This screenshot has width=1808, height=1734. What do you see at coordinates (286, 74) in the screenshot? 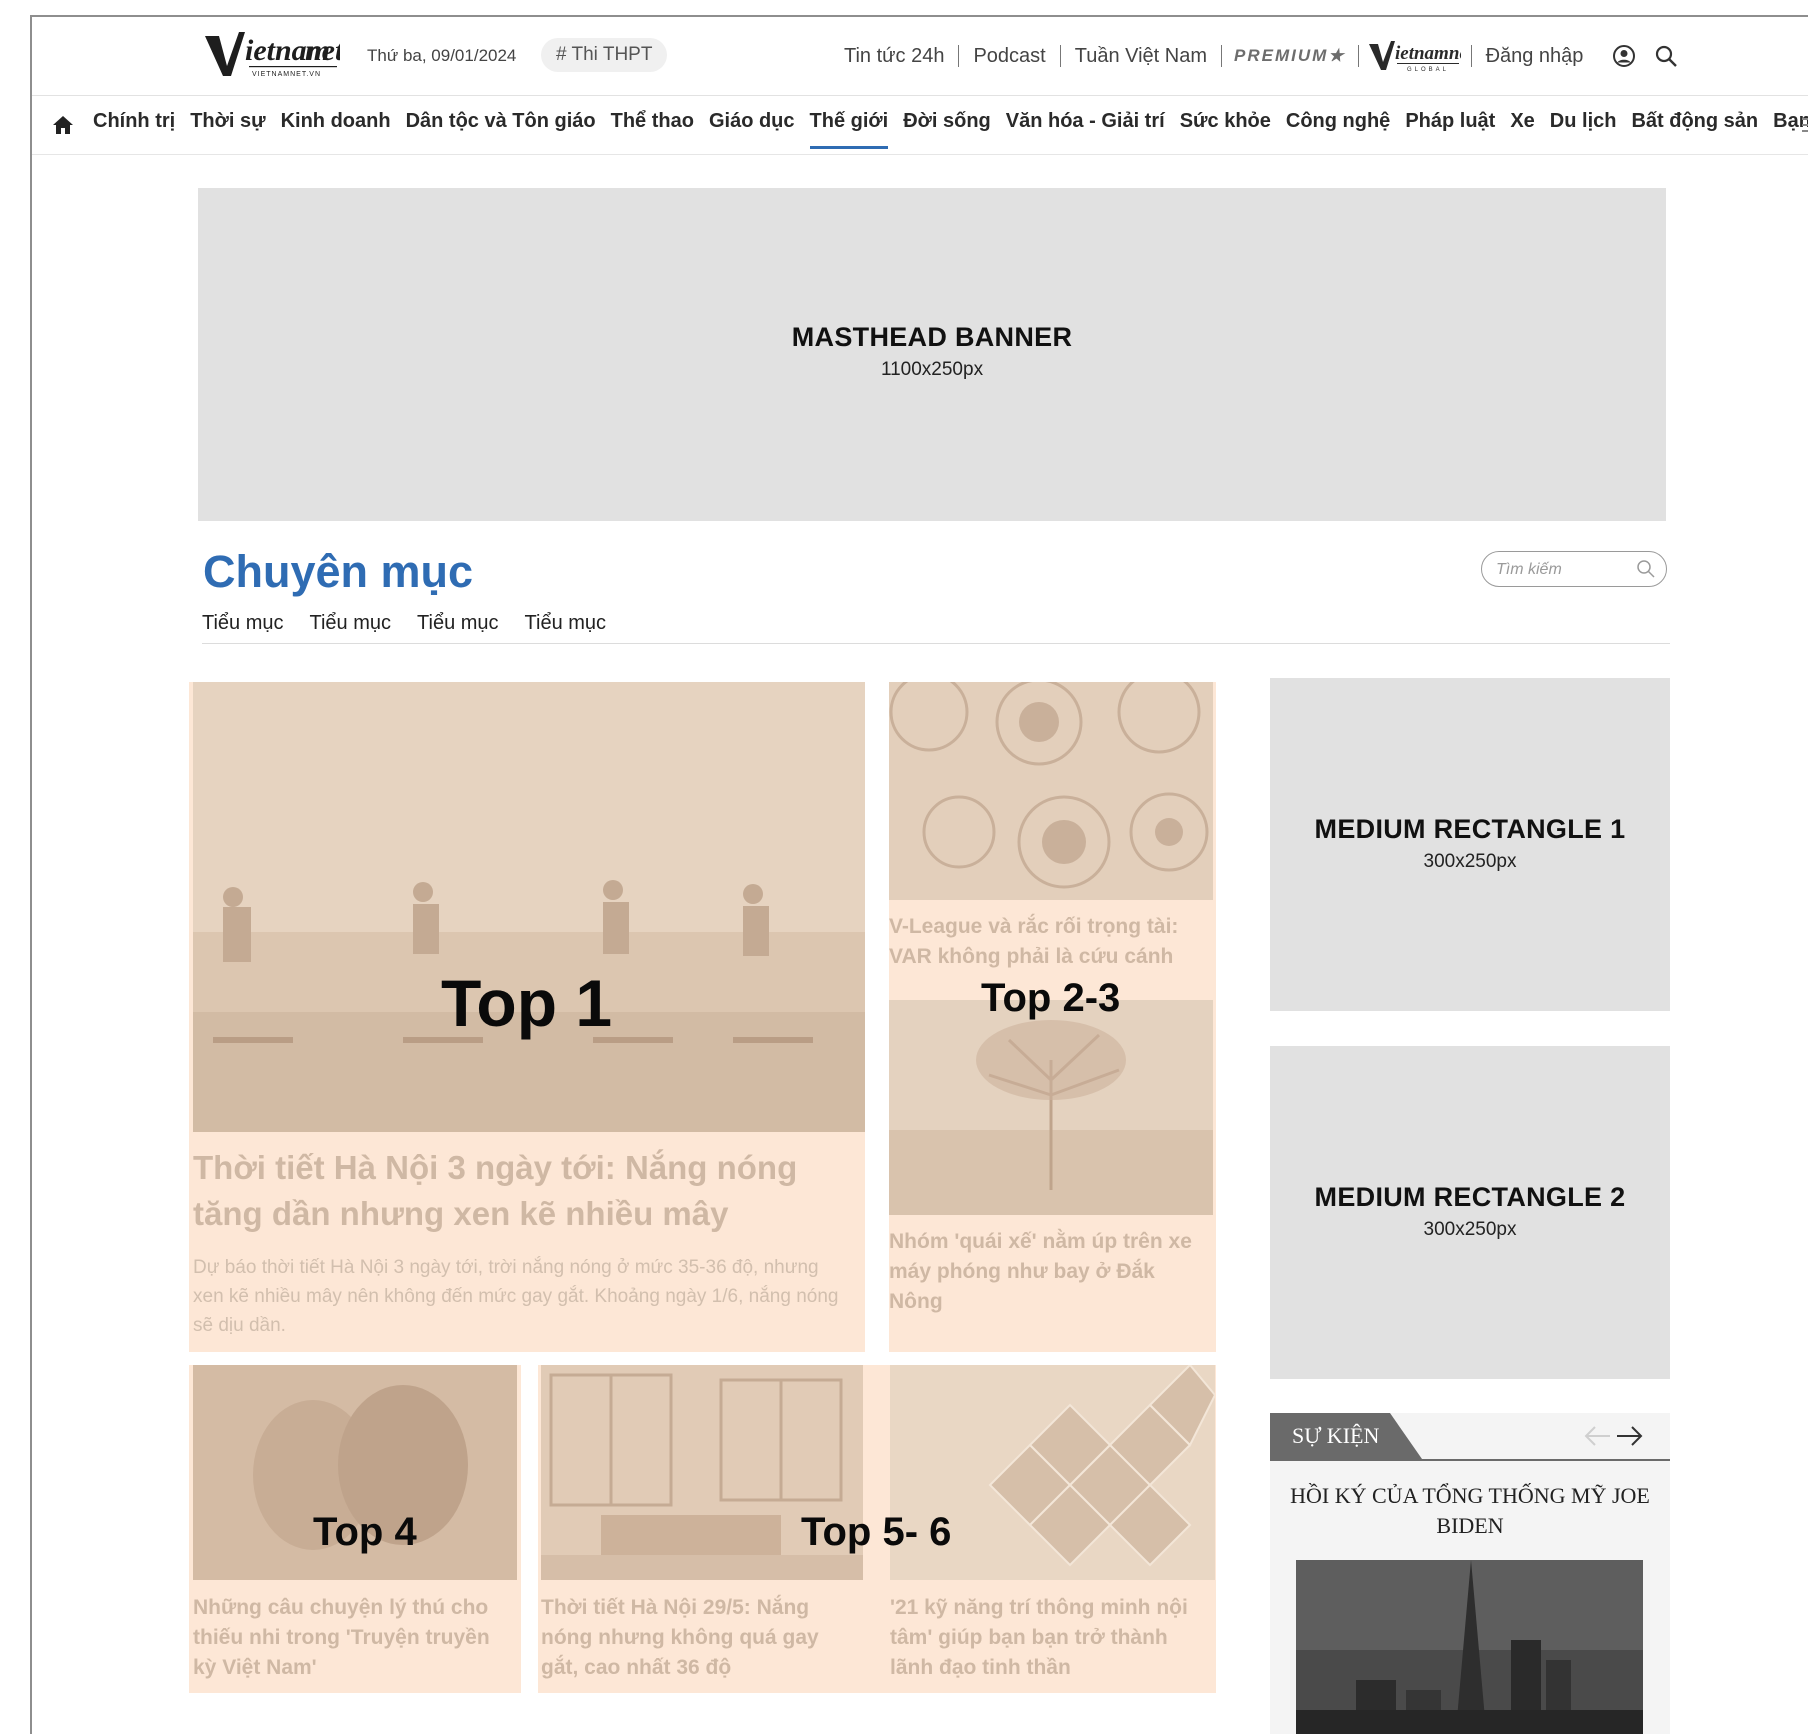
I see `svg-text: VIETNAMNET.VN` at bounding box center [286, 74].